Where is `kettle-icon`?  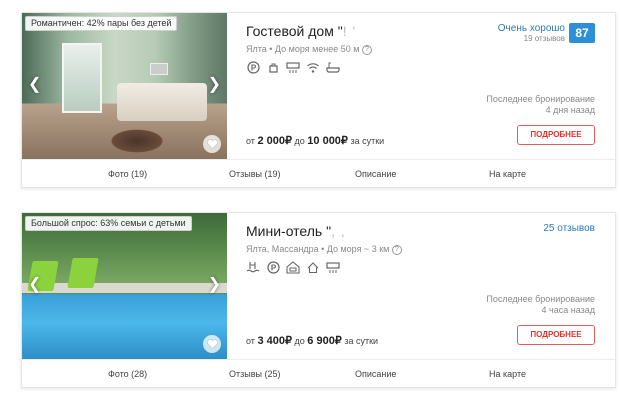
kettle-icon is located at coordinates (273, 67).